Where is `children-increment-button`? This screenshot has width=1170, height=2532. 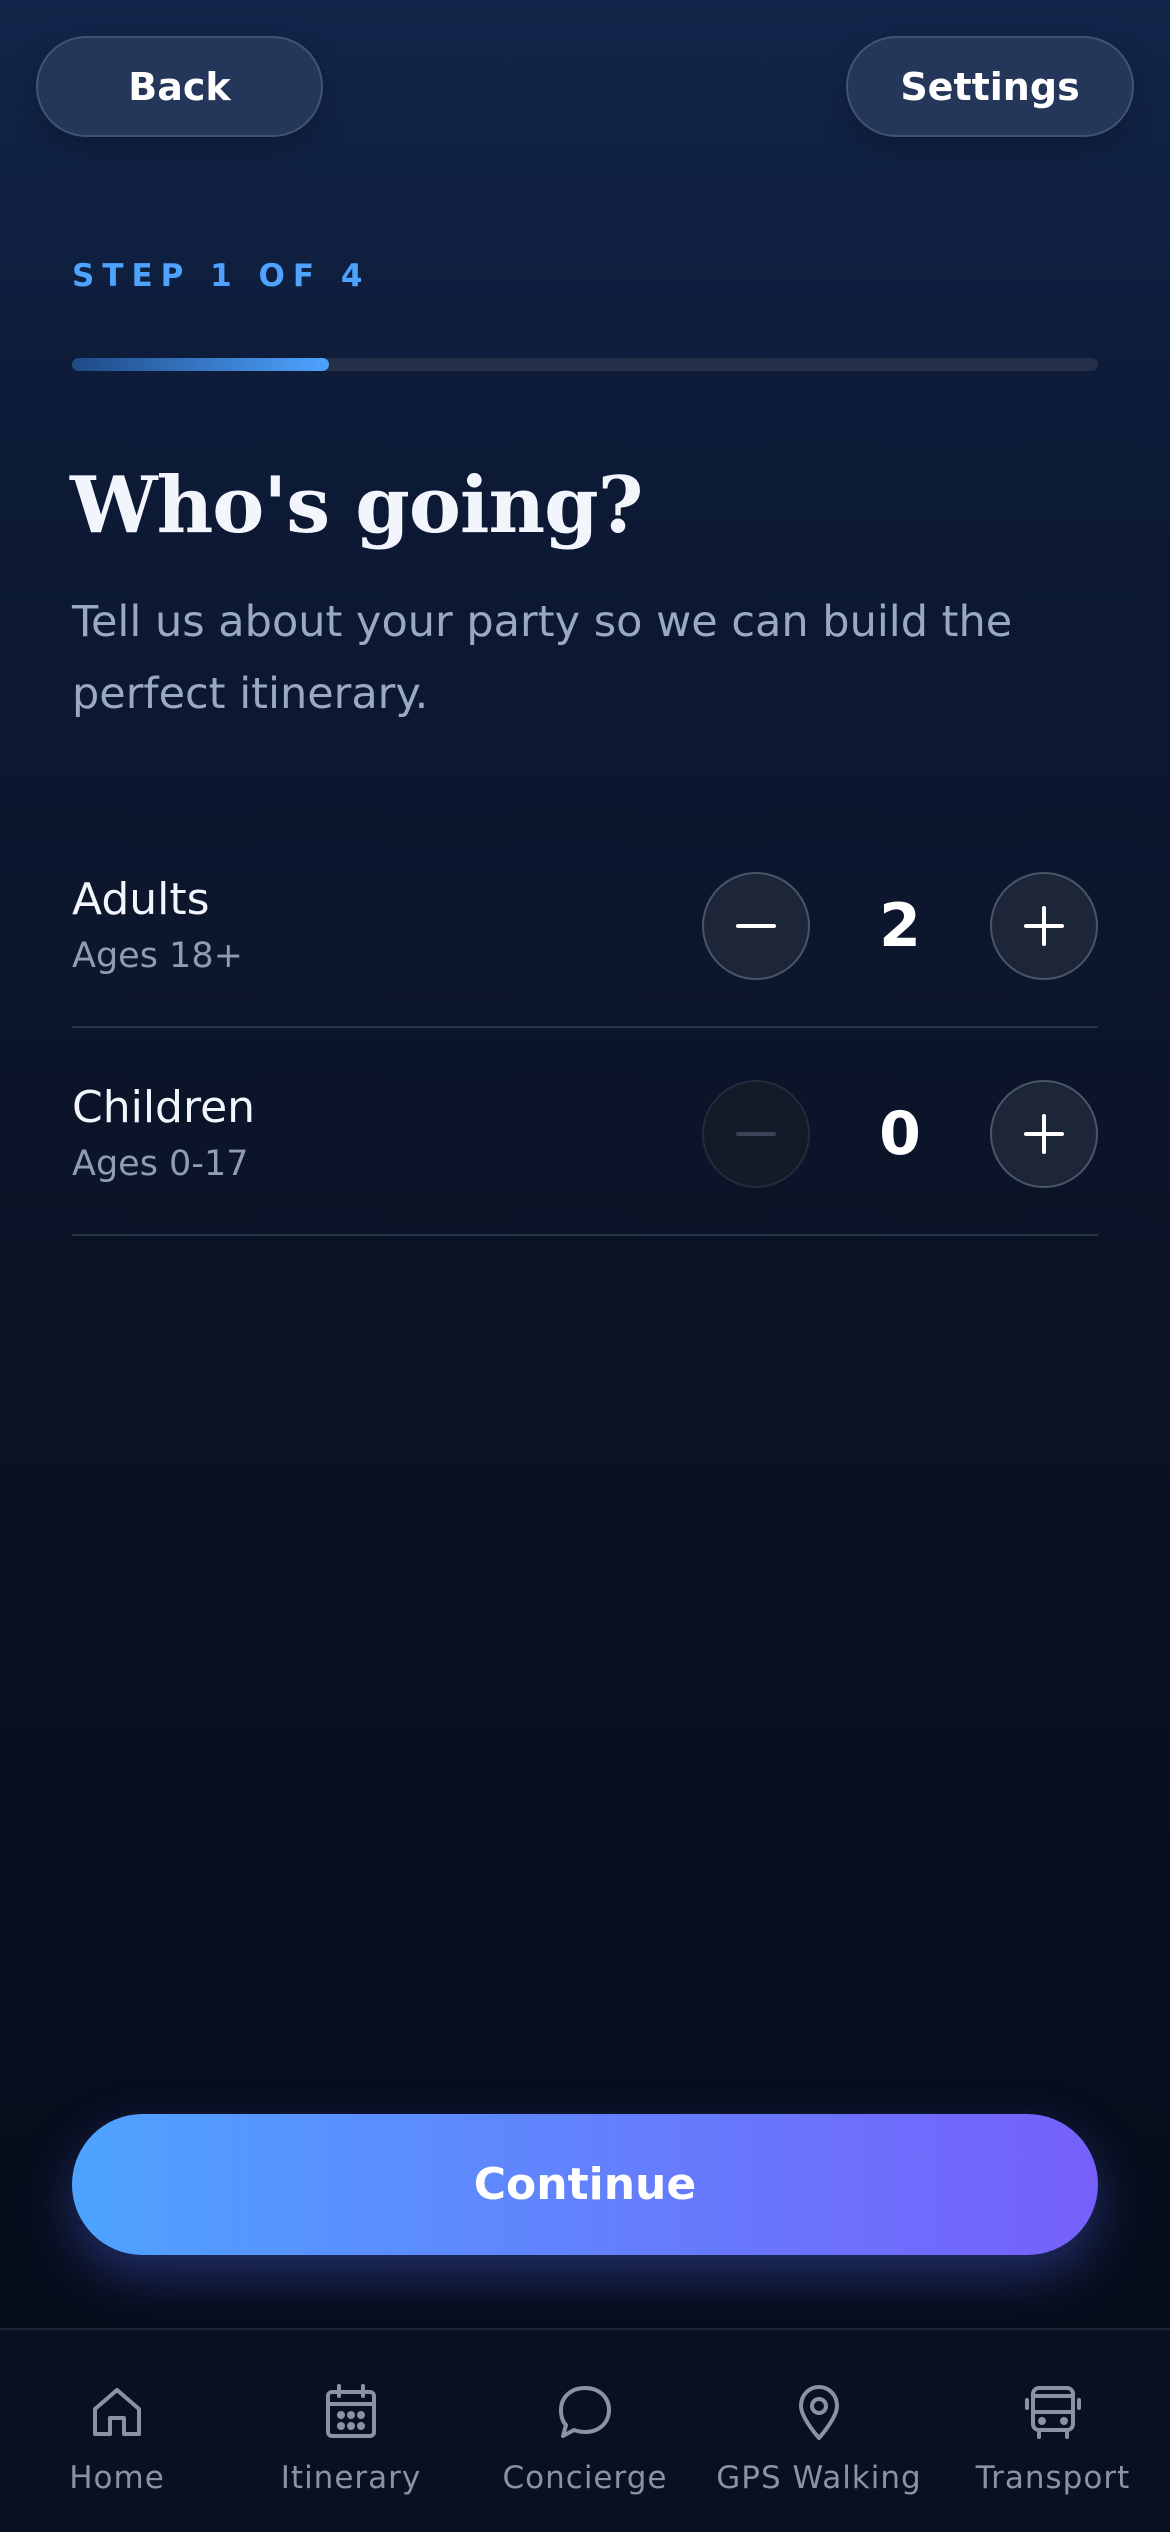
children-increment-button is located at coordinates (1044, 1134).